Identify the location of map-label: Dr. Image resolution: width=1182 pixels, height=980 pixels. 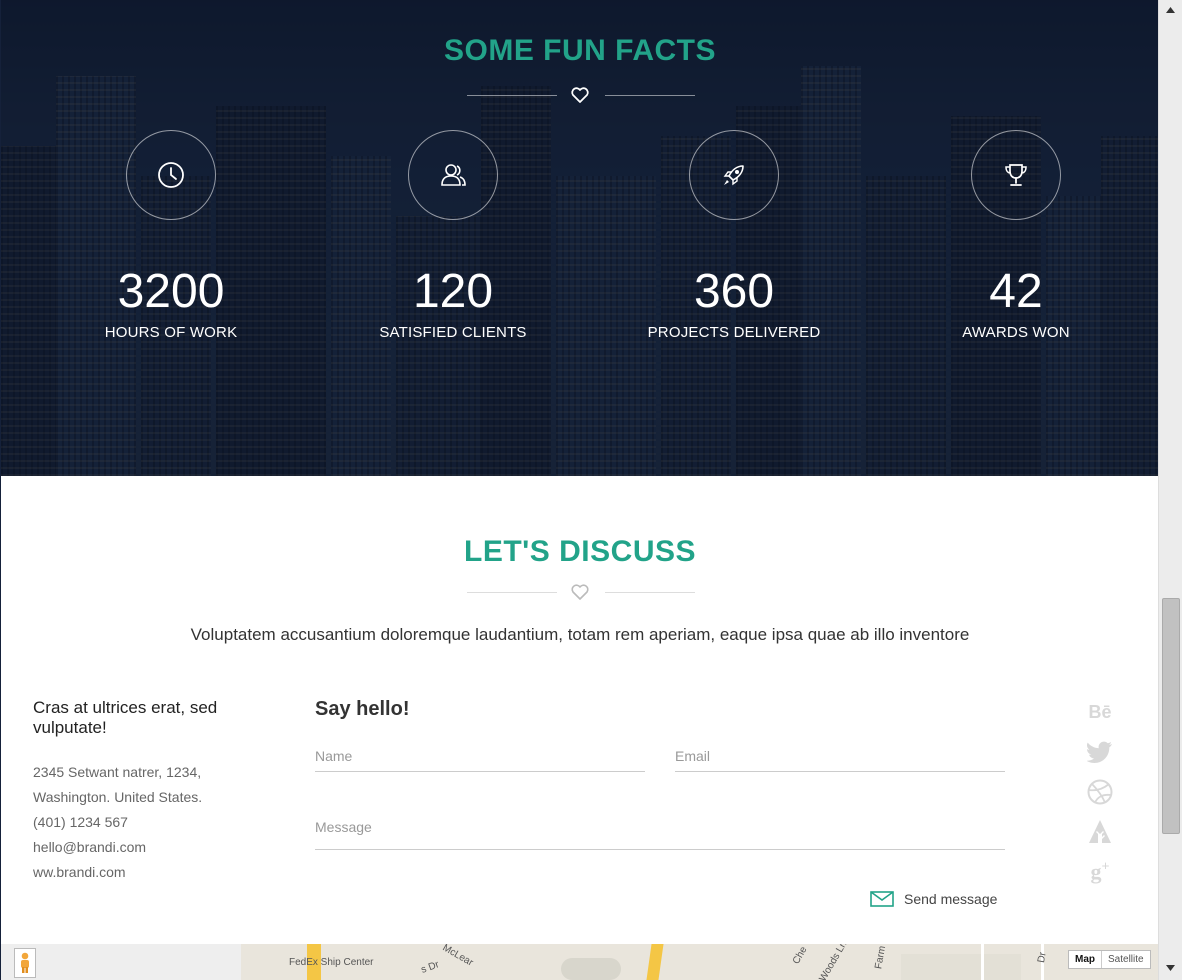
(1042, 957).